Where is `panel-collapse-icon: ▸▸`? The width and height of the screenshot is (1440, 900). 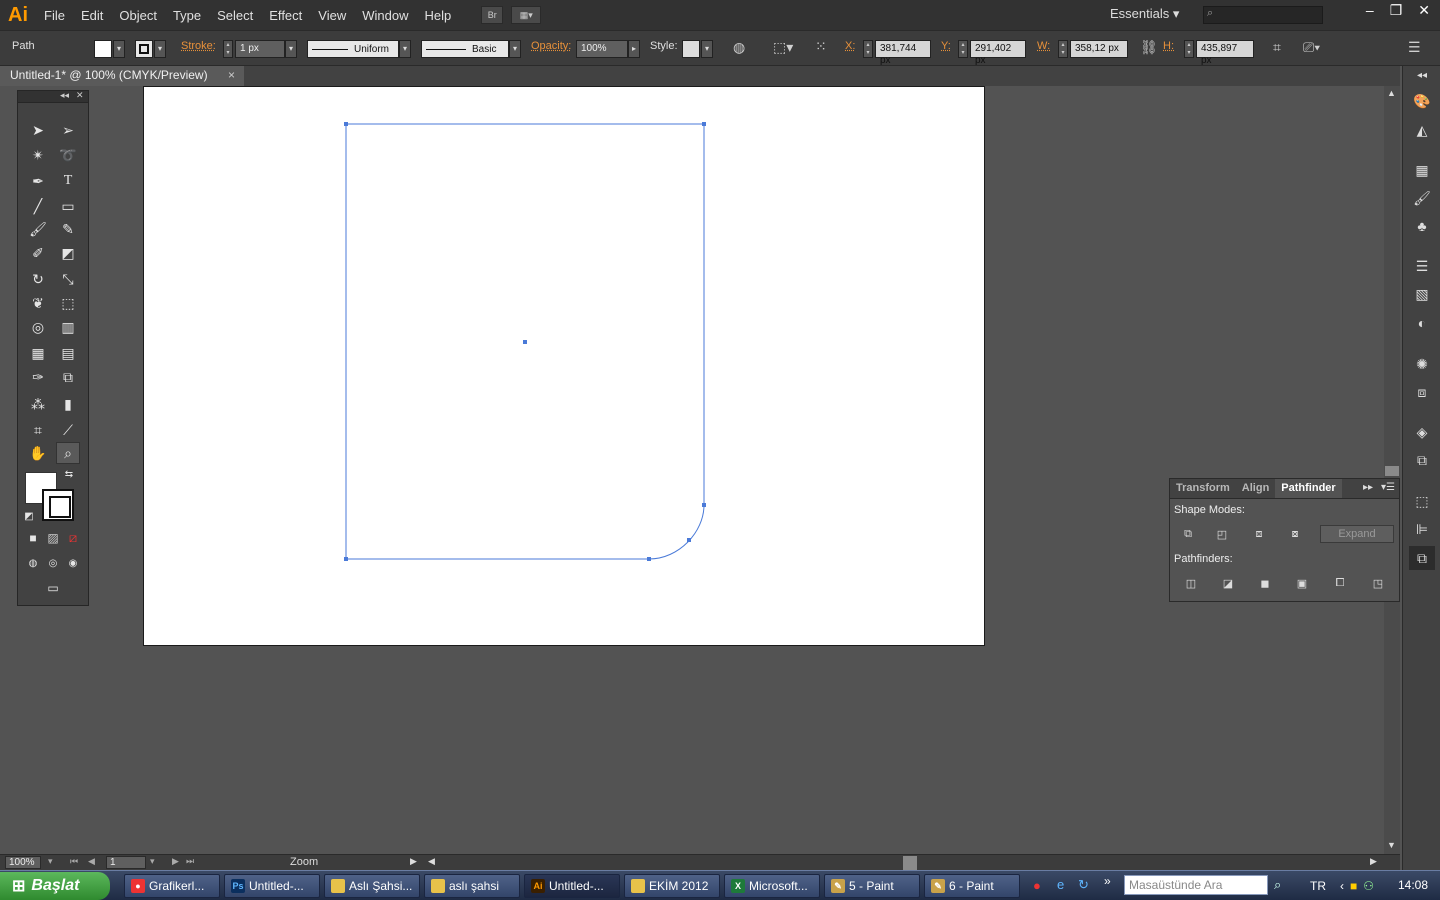 panel-collapse-icon: ▸▸ is located at coordinates (1368, 487).